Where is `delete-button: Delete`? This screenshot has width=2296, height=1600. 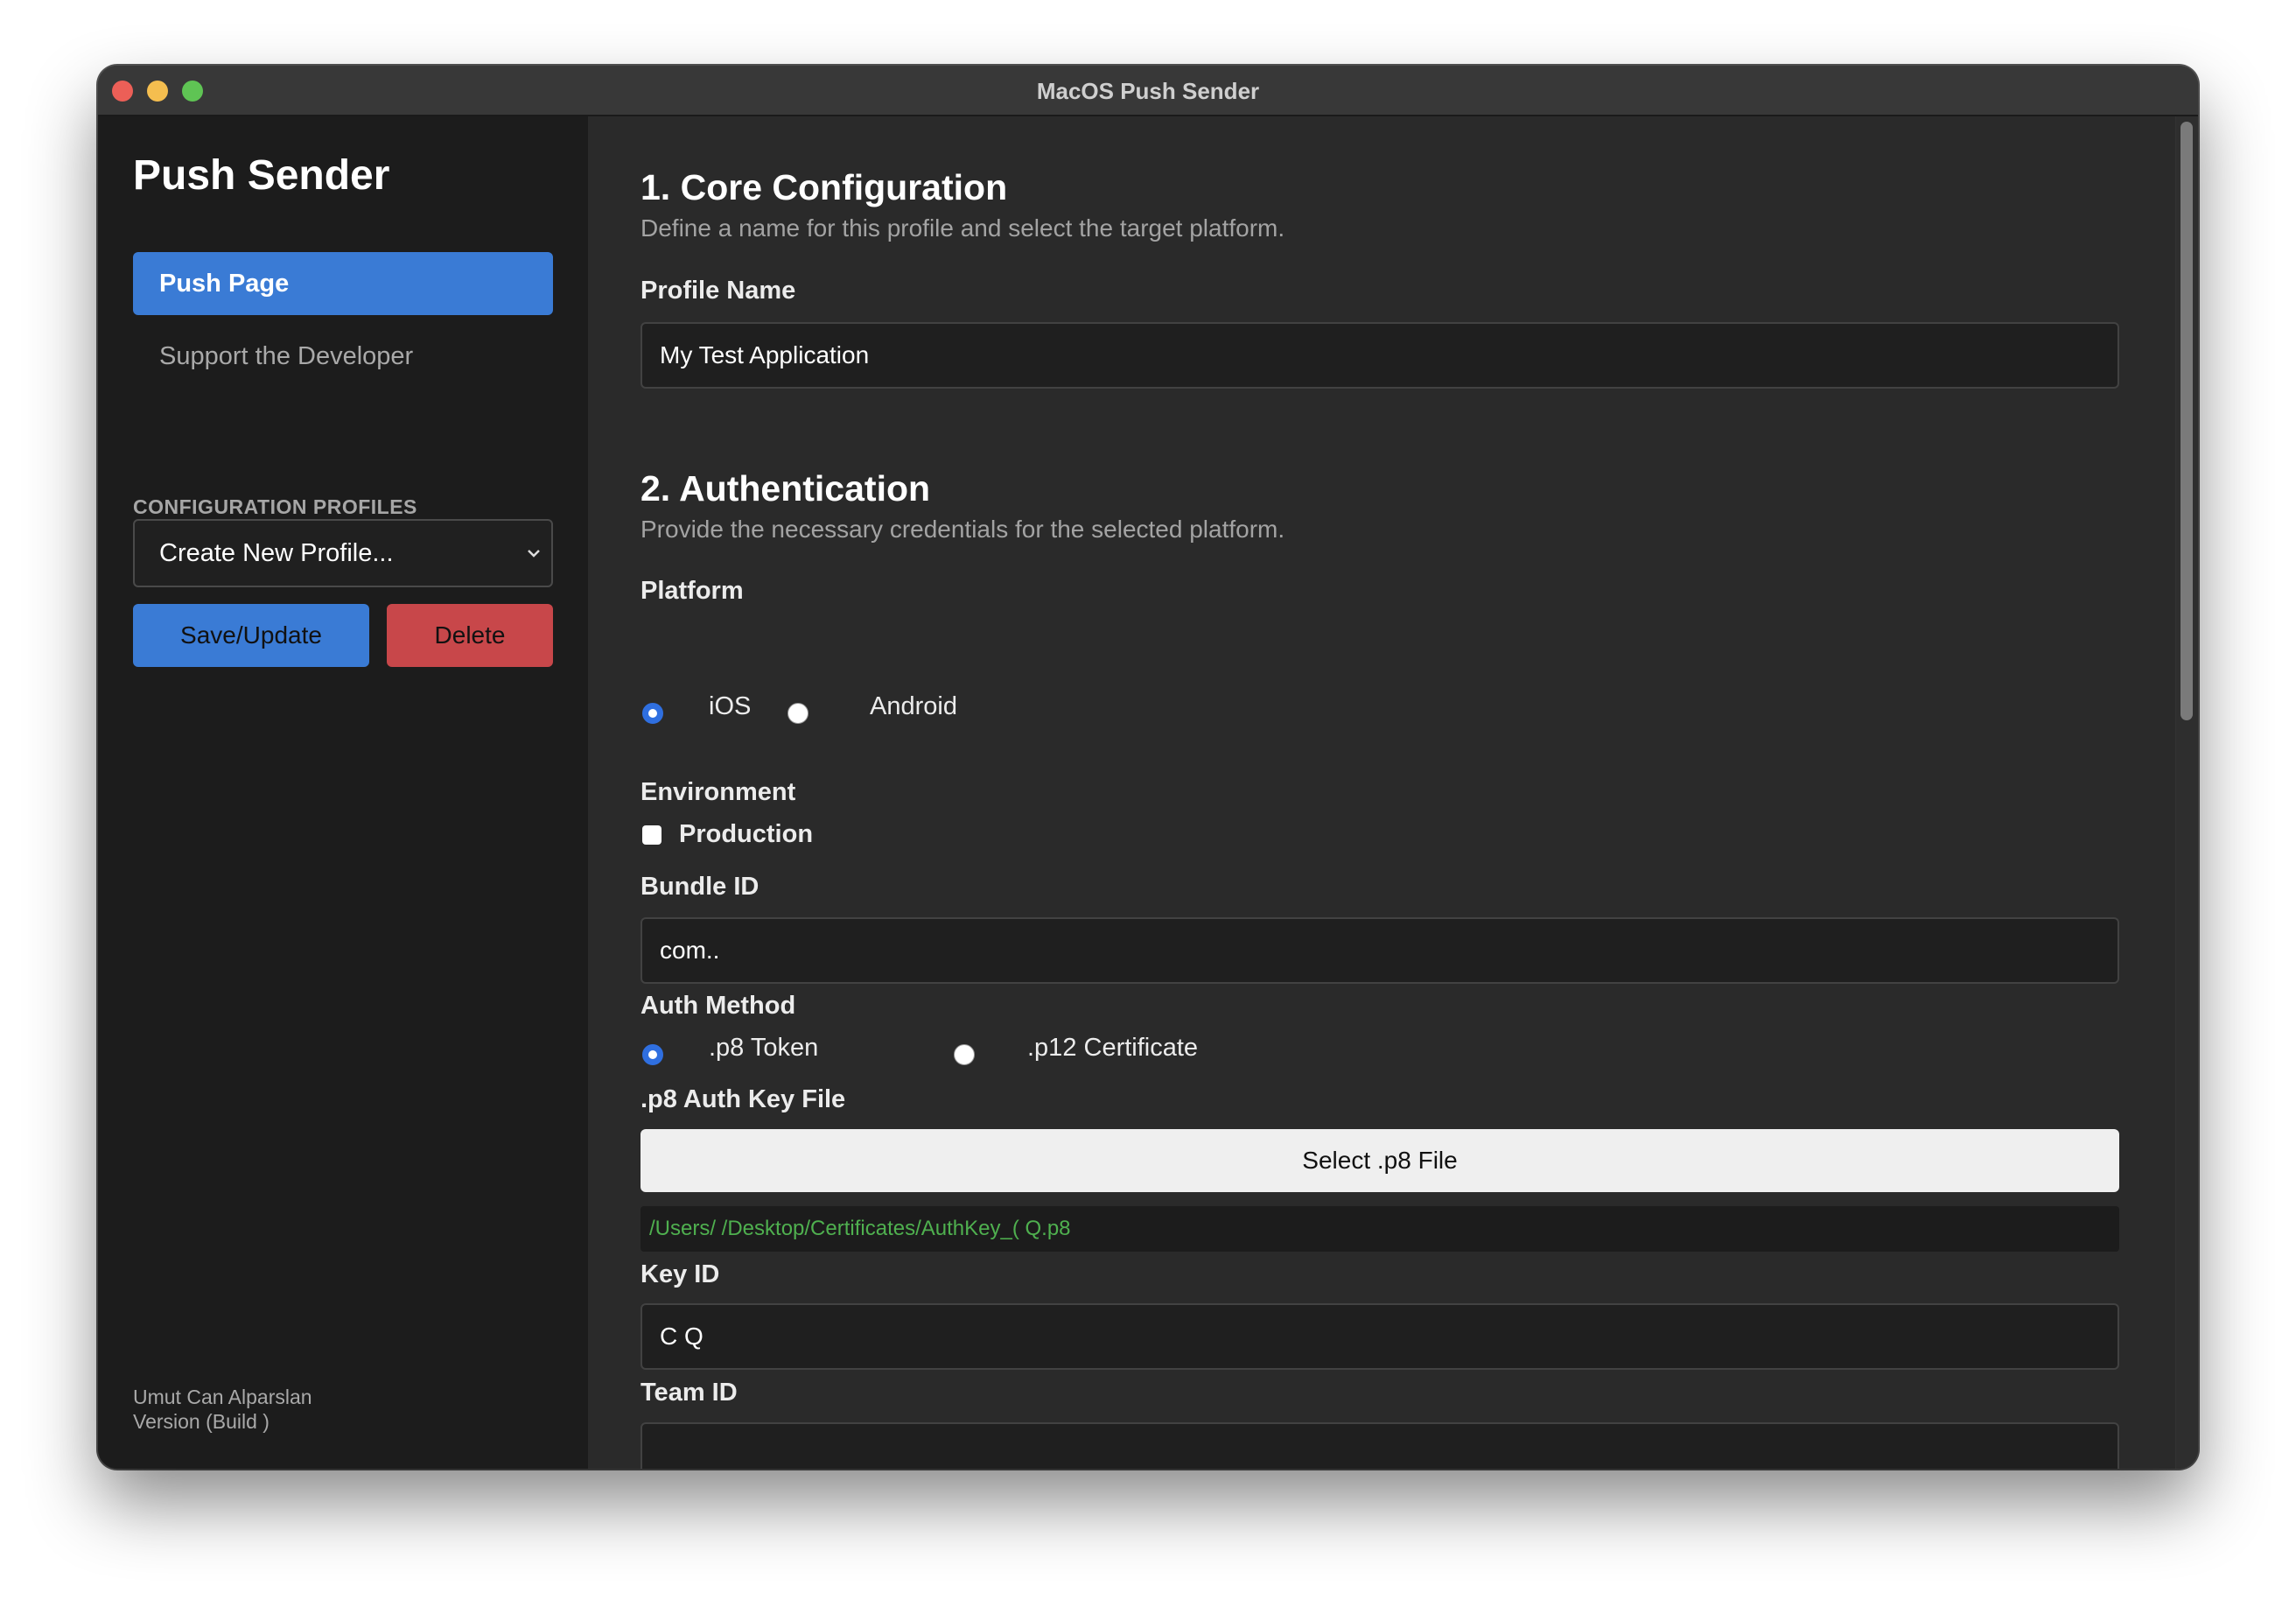
delete-button: Delete is located at coordinates (470, 635).